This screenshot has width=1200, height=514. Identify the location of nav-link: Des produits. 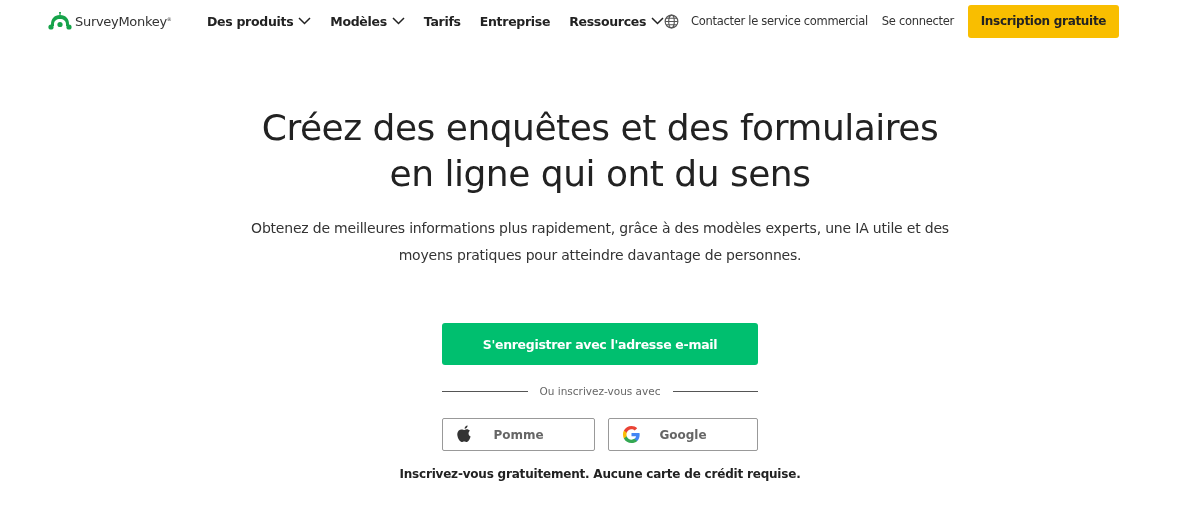
(259, 21).